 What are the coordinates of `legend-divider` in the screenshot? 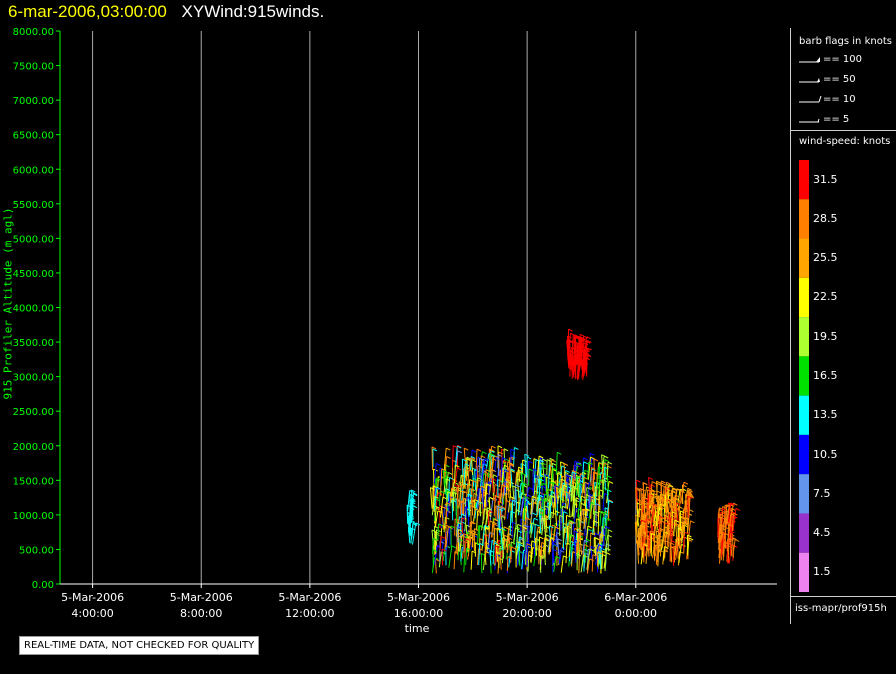 It's located at (843, 130).